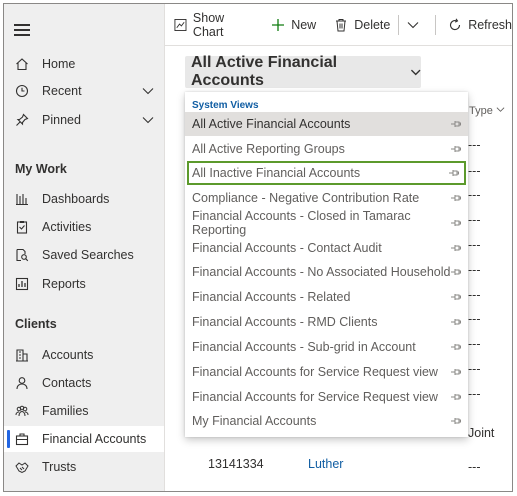  What do you see at coordinates (268, 149) in the screenshot?
I see `view-option-label: All Active Reporting Groups` at bounding box center [268, 149].